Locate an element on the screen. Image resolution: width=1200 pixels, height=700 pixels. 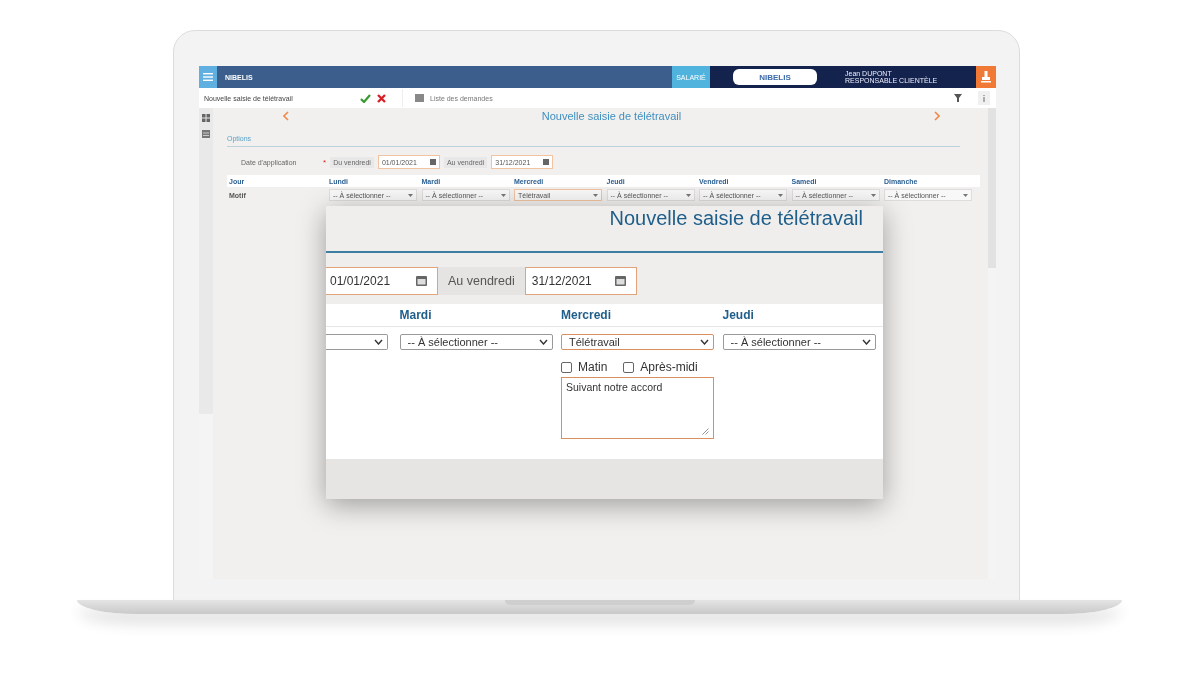
date-field: 31/12/2021 is located at coordinates (580, 281).